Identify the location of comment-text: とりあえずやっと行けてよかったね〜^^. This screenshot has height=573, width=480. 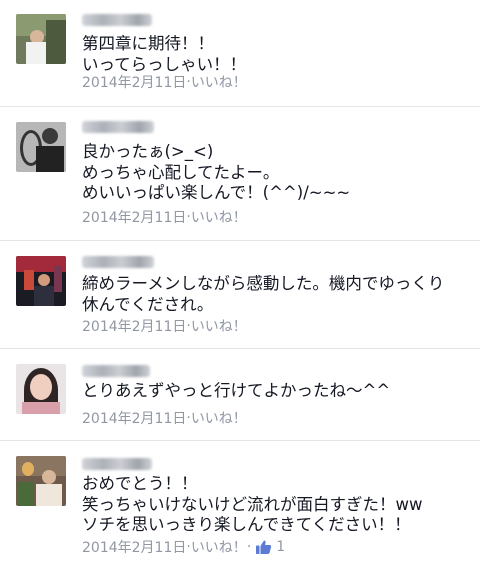
(236, 390).